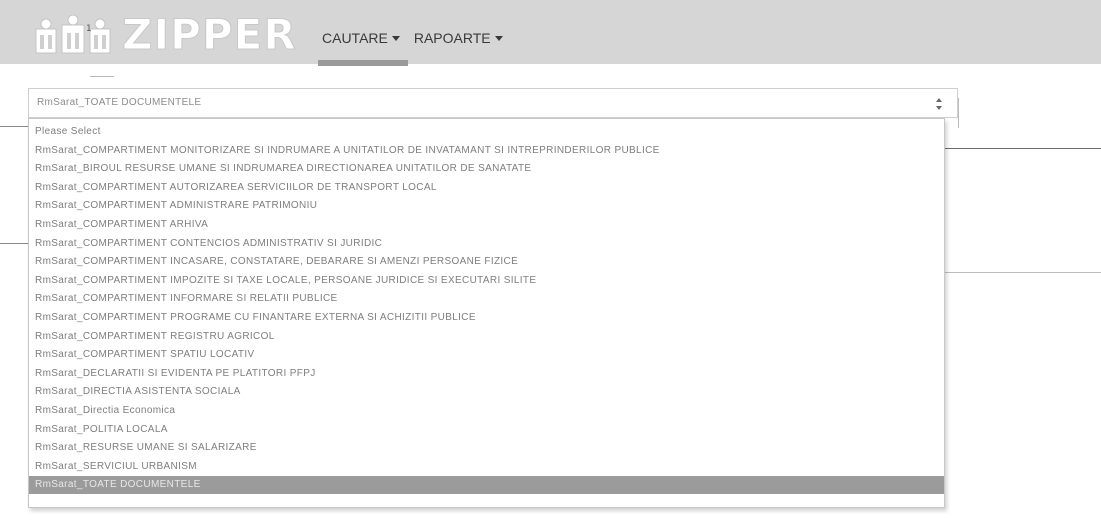 Image resolution: width=1101 pixels, height=522 pixels. Describe the element at coordinates (73, 34) in the screenshot. I see `people-group-icon: 1` at that location.